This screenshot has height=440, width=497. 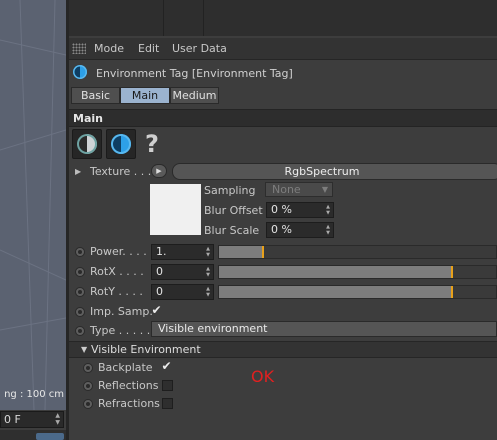 I want to click on power-label: Power. . . ., so click(x=118, y=251).